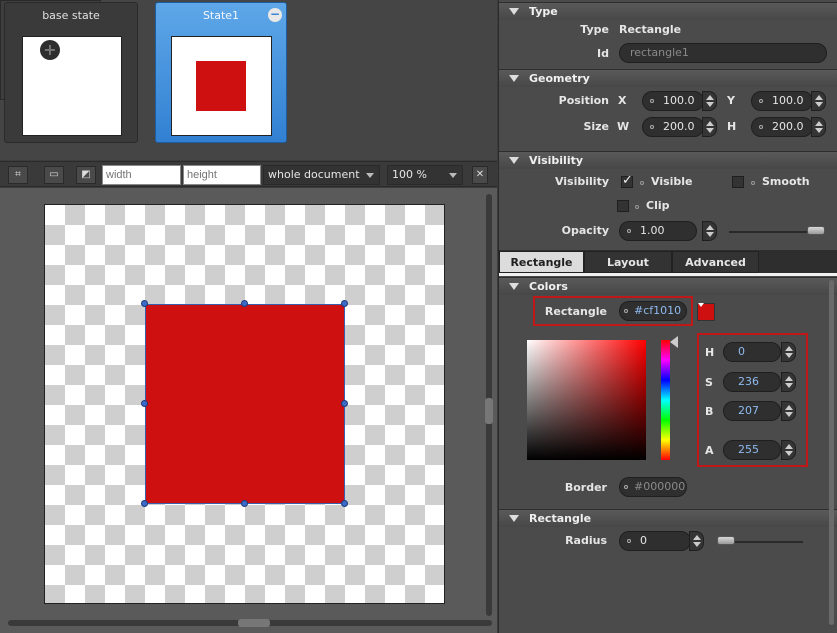 This screenshot has height=633, width=837. Describe the element at coordinates (709, 127) in the screenshot. I see `w-stepper` at that location.